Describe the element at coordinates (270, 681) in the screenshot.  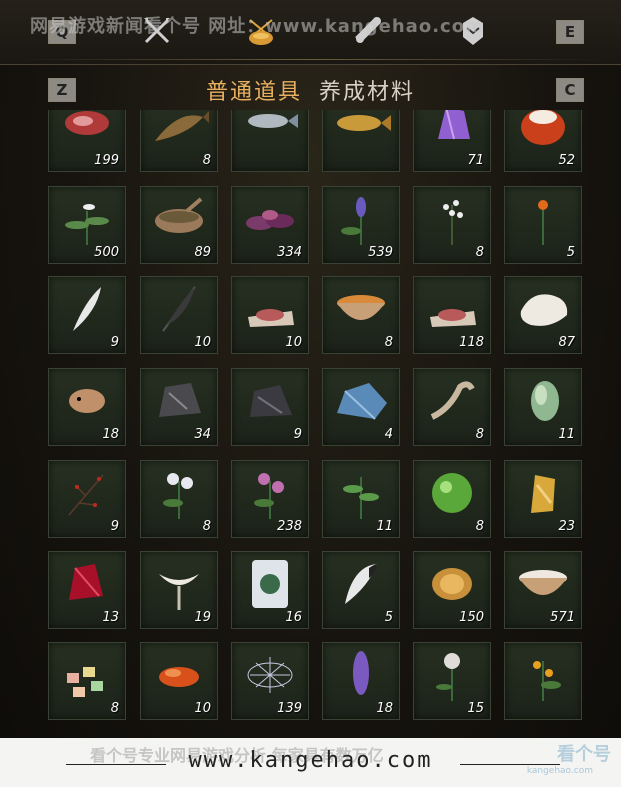
I see `inventory-slot: 139` at that location.